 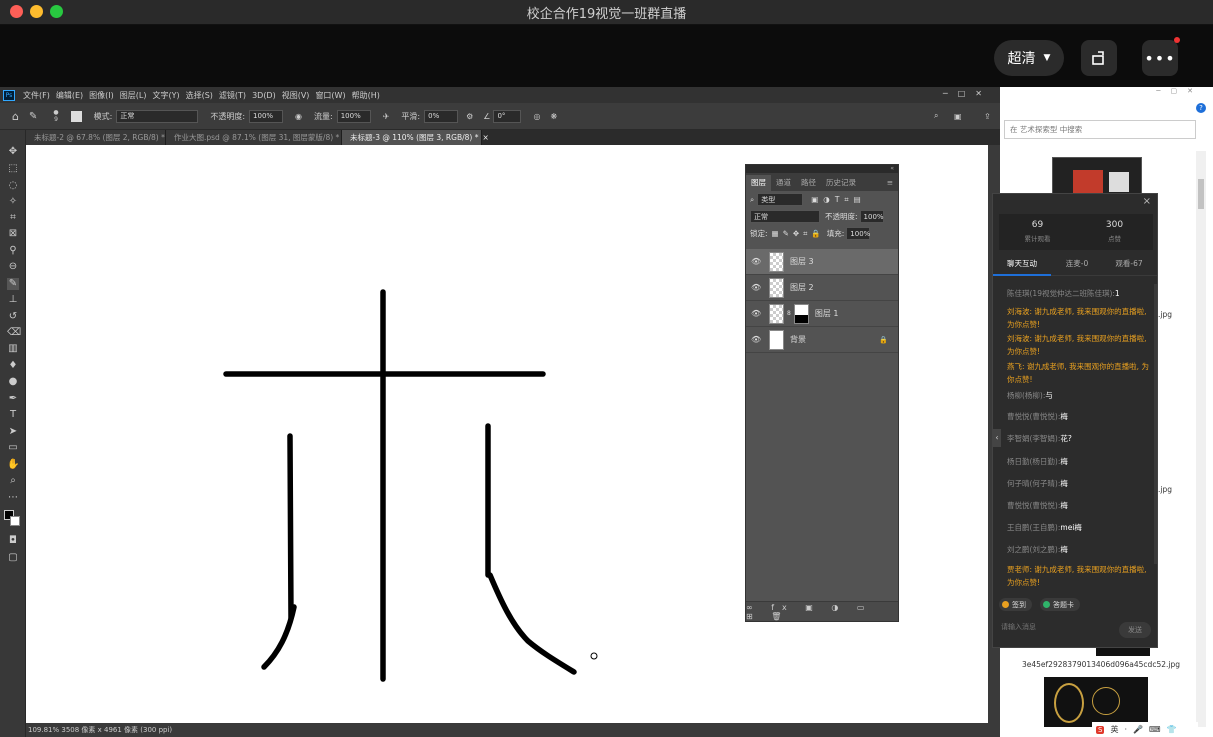 I want to click on smoothing-input: 0%, so click(x=441, y=116).